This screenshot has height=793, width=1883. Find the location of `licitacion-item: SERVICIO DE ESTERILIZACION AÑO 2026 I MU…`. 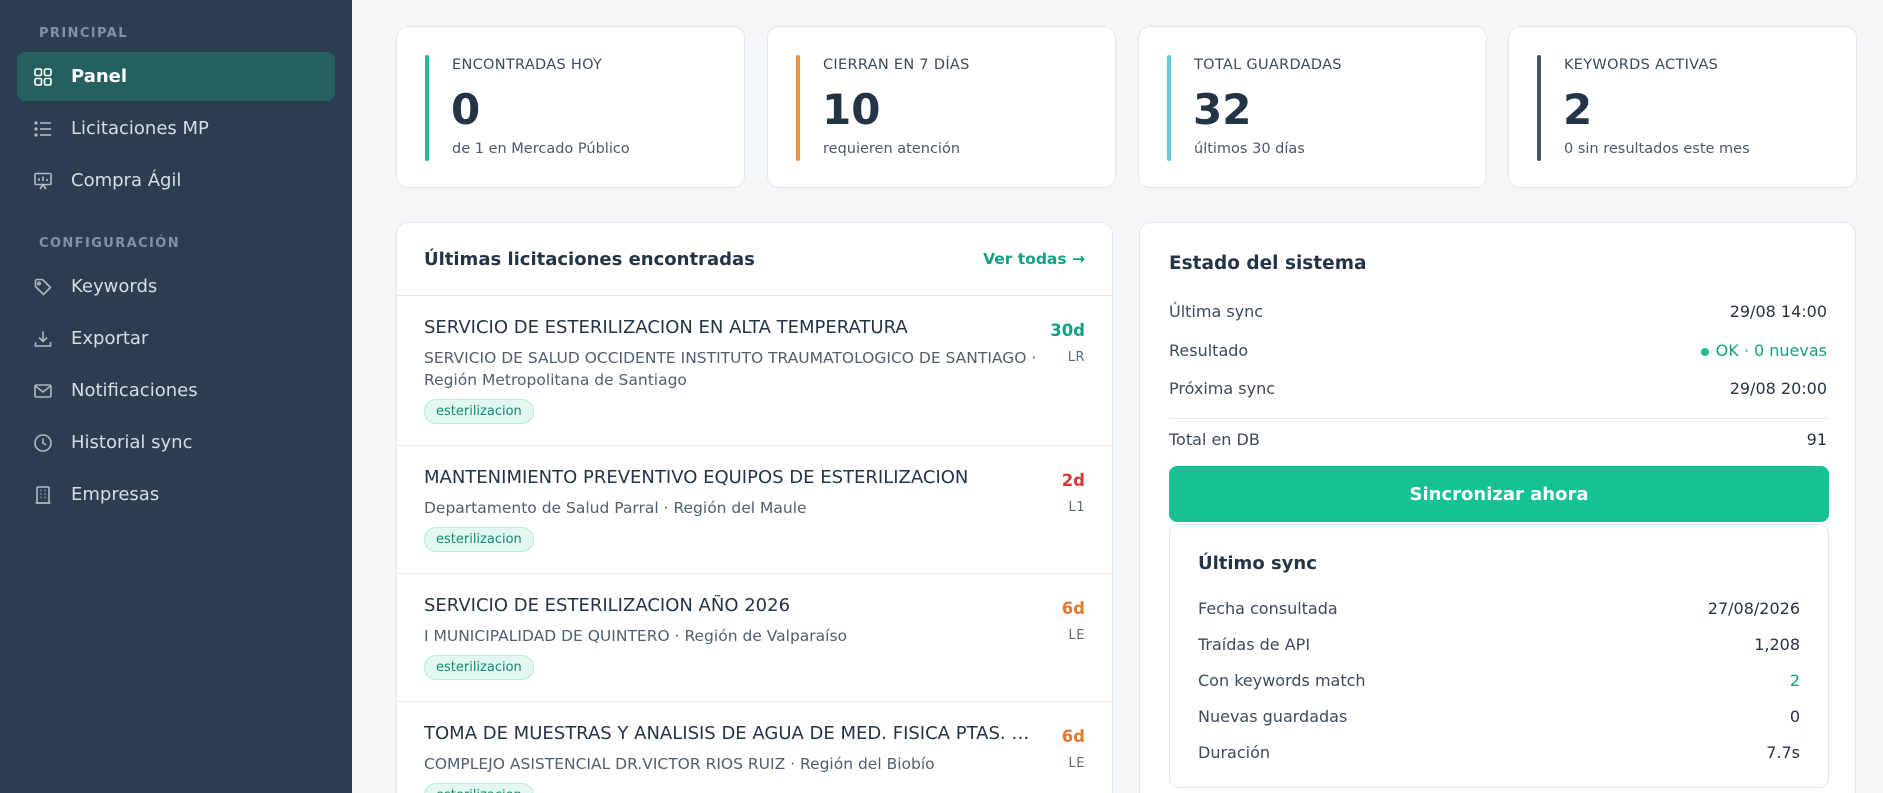

licitacion-item: SERVICIO DE ESTERILIZACION AÑO 2026 I MU… is located at coordinates (754, 638).